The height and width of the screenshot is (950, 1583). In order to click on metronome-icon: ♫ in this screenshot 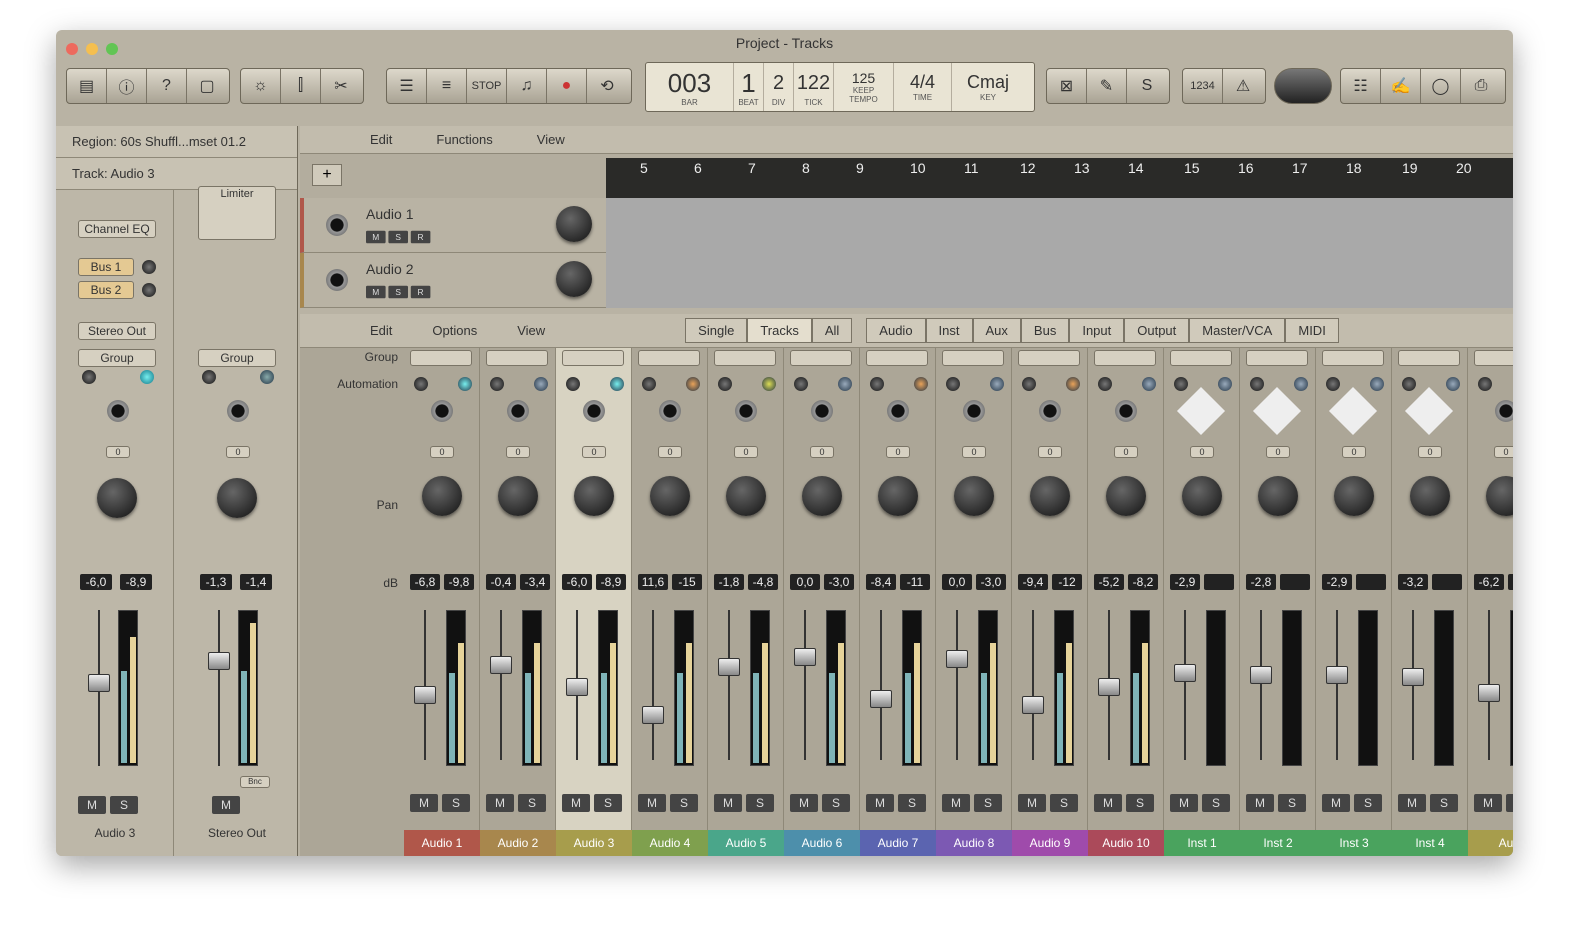, I will do `click(527, 86)`.